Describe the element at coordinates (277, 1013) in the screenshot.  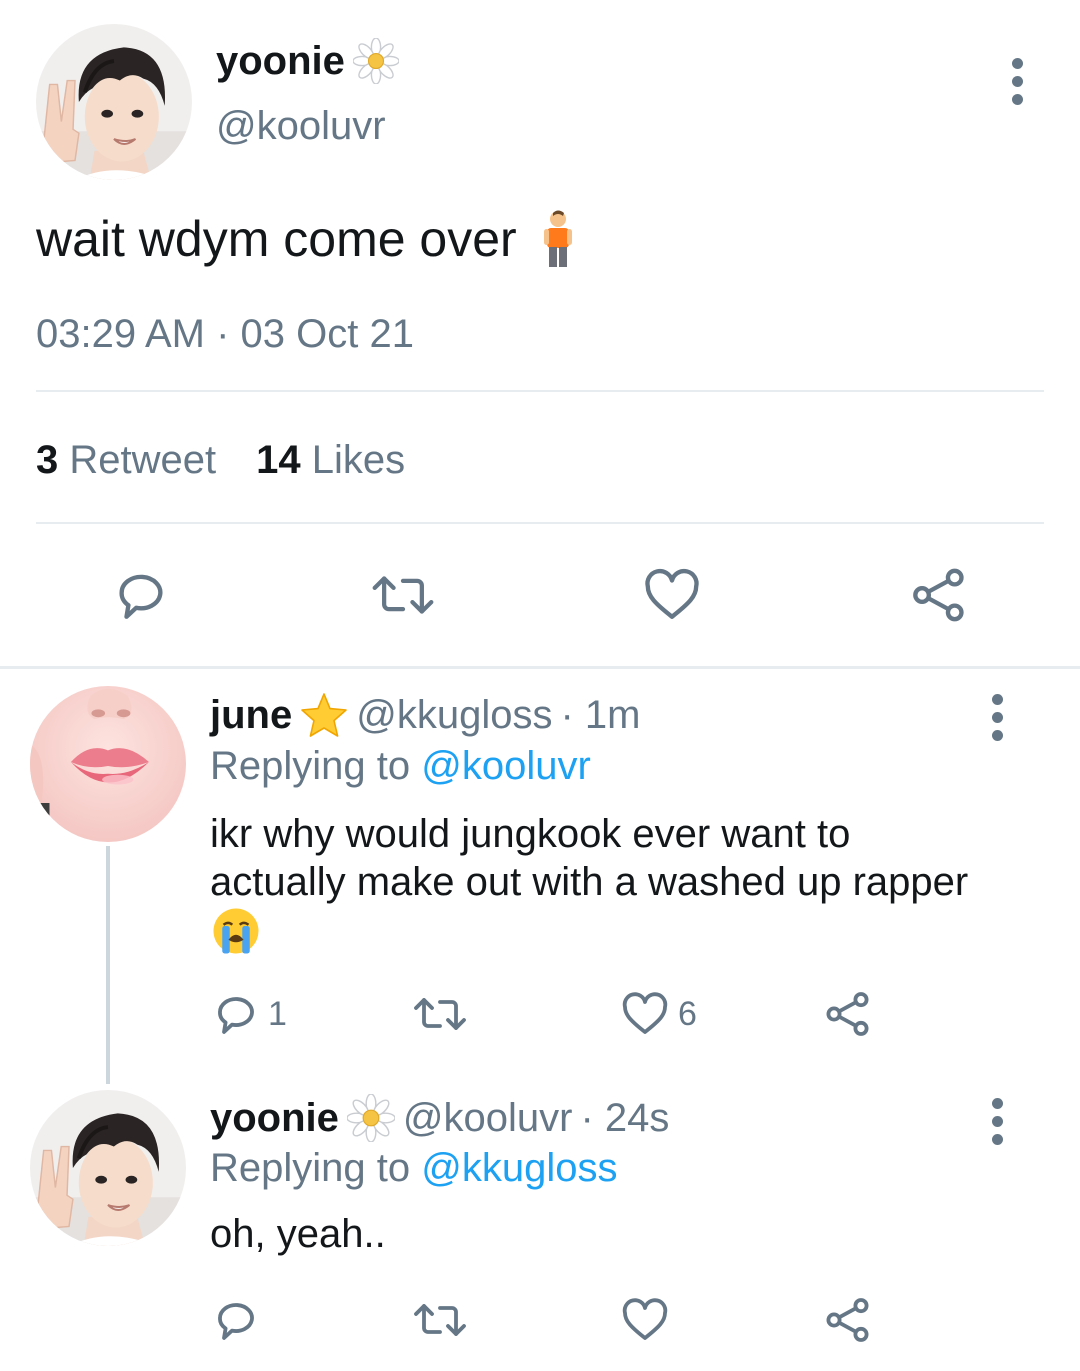
I see `reply-count: 1` at that location.